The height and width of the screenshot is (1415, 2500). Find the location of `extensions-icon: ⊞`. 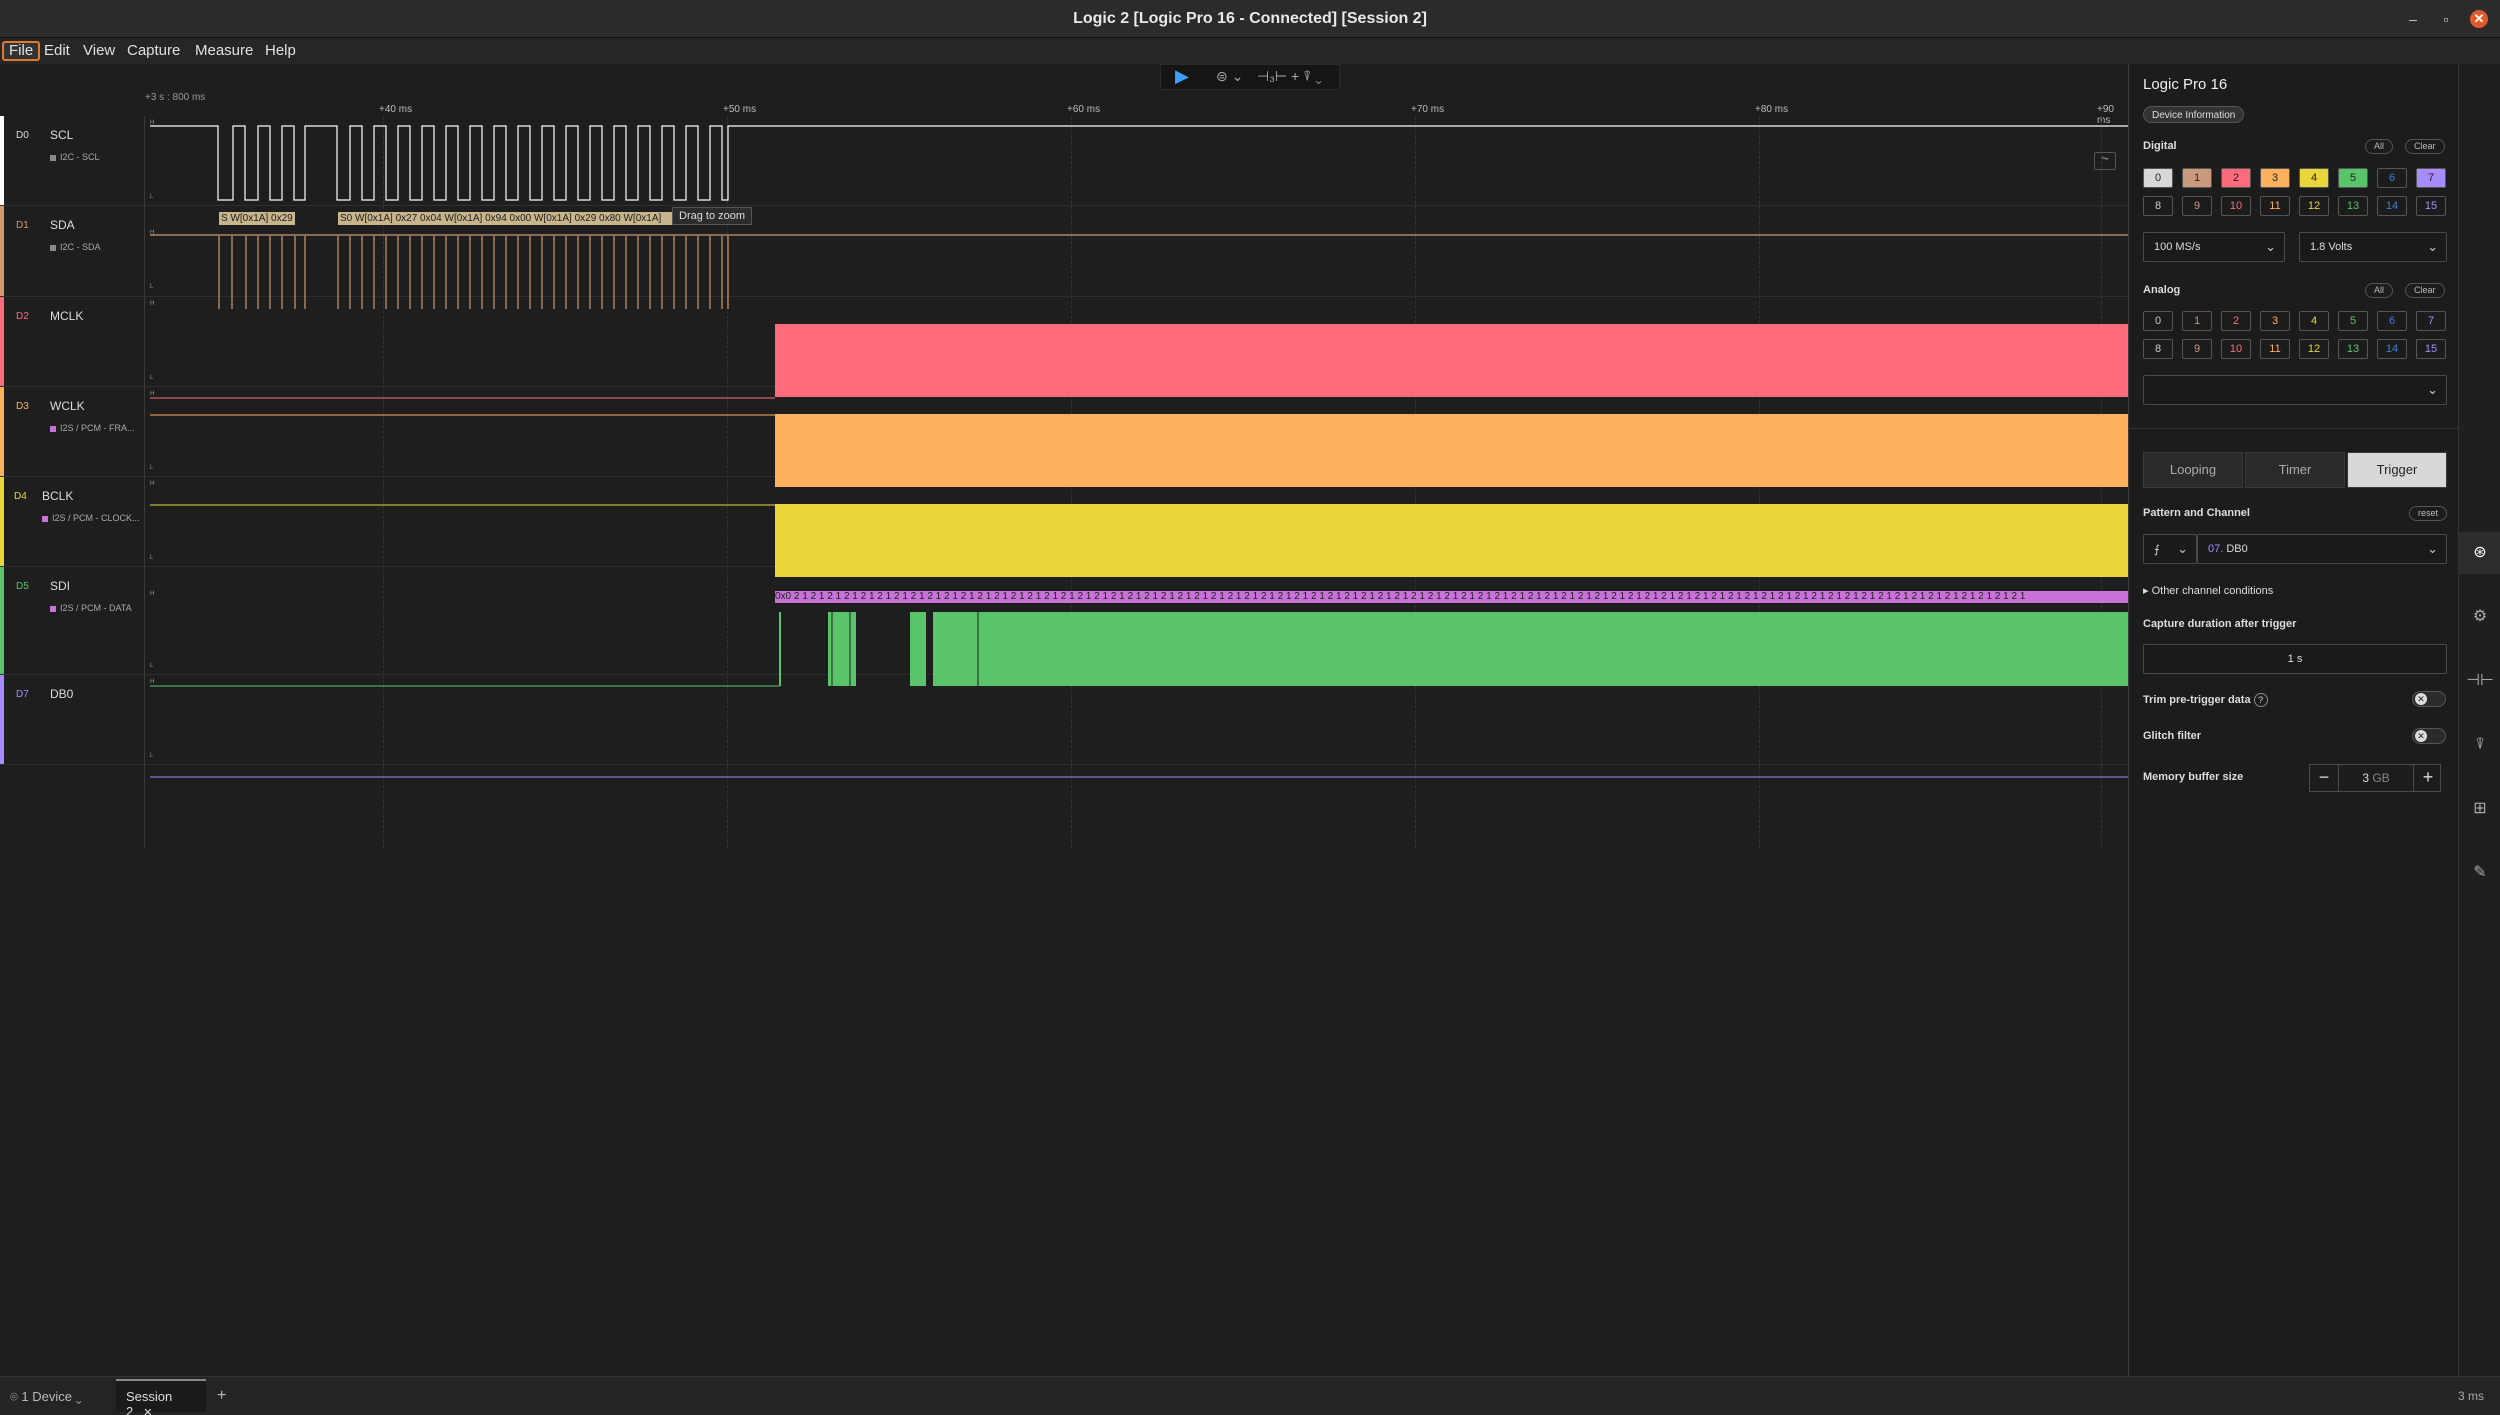

extensions-icon: ⊞ is located at coordinates (2479, 809).